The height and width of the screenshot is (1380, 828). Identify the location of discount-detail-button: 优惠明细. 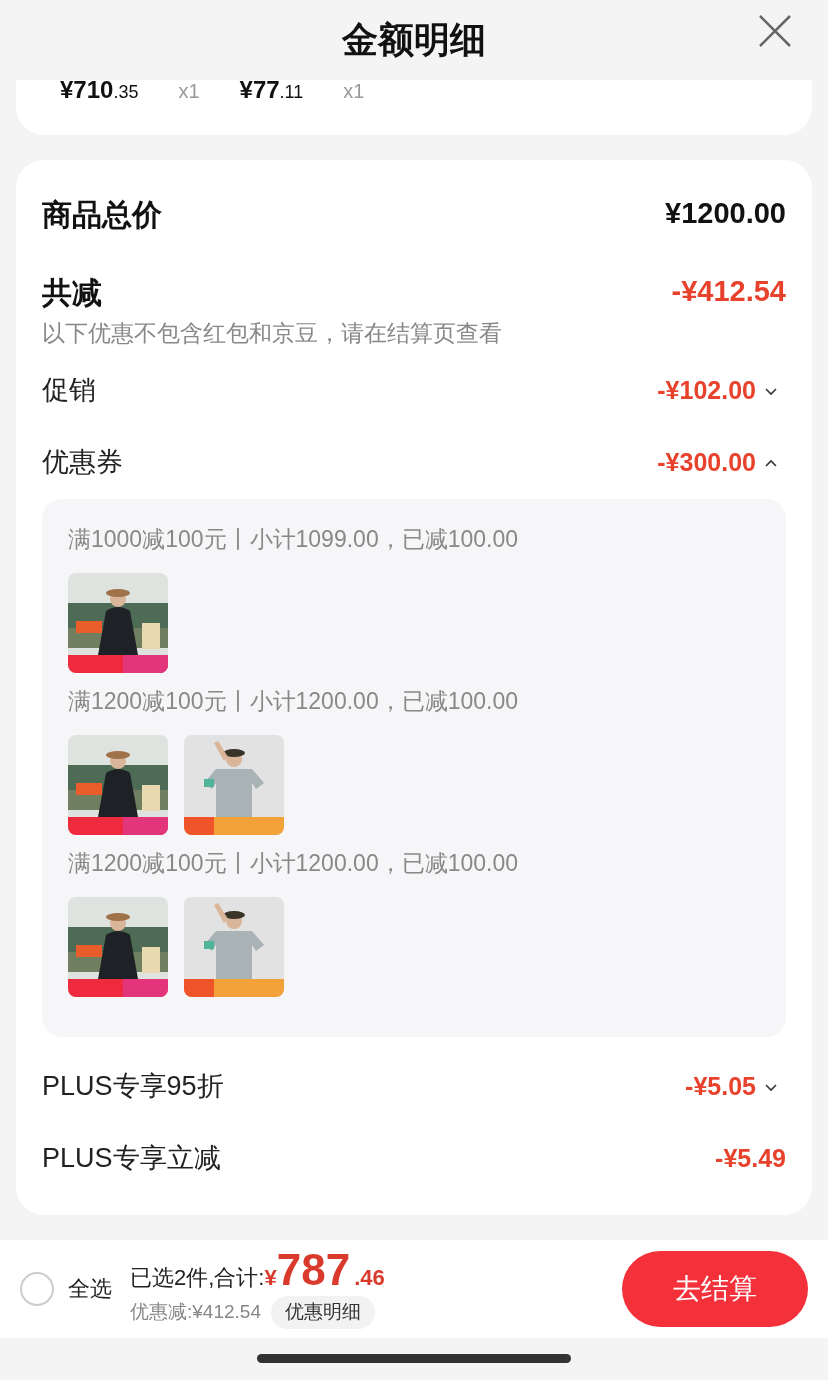
(322, 1312).